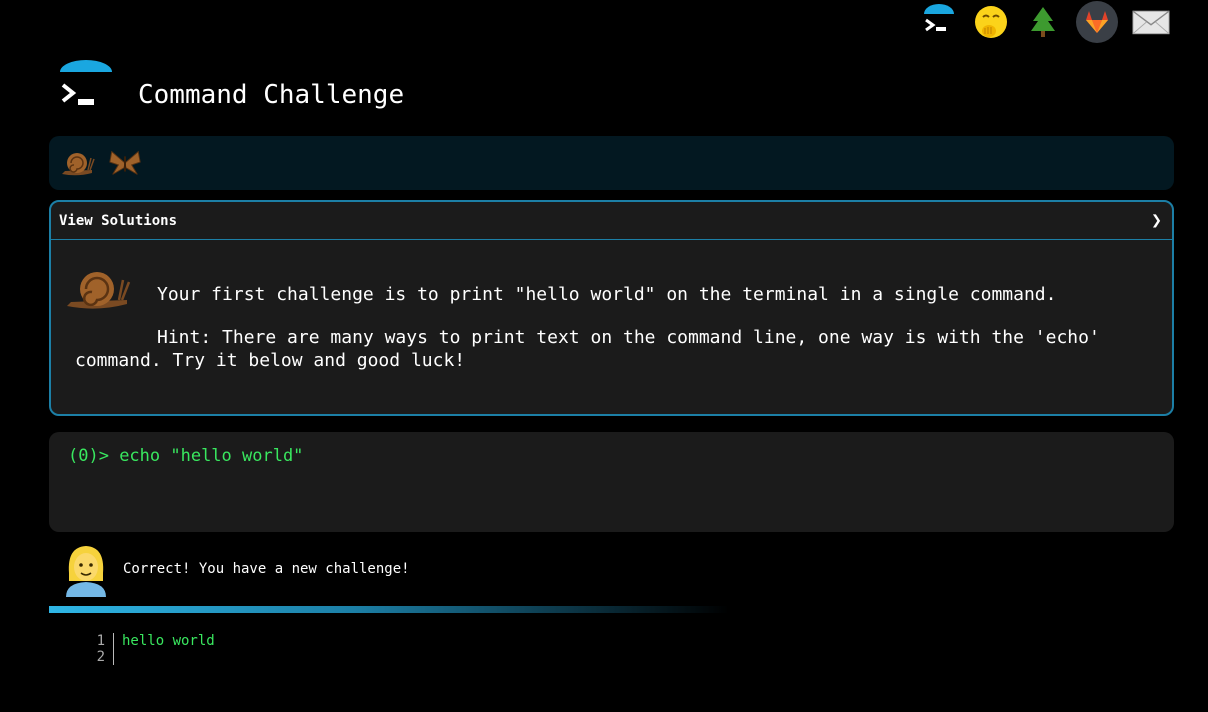  What do you see at coordinates (1097, 22) in the screenshot?
I see `gitlab-icon` at bounding box center [1097, 22].